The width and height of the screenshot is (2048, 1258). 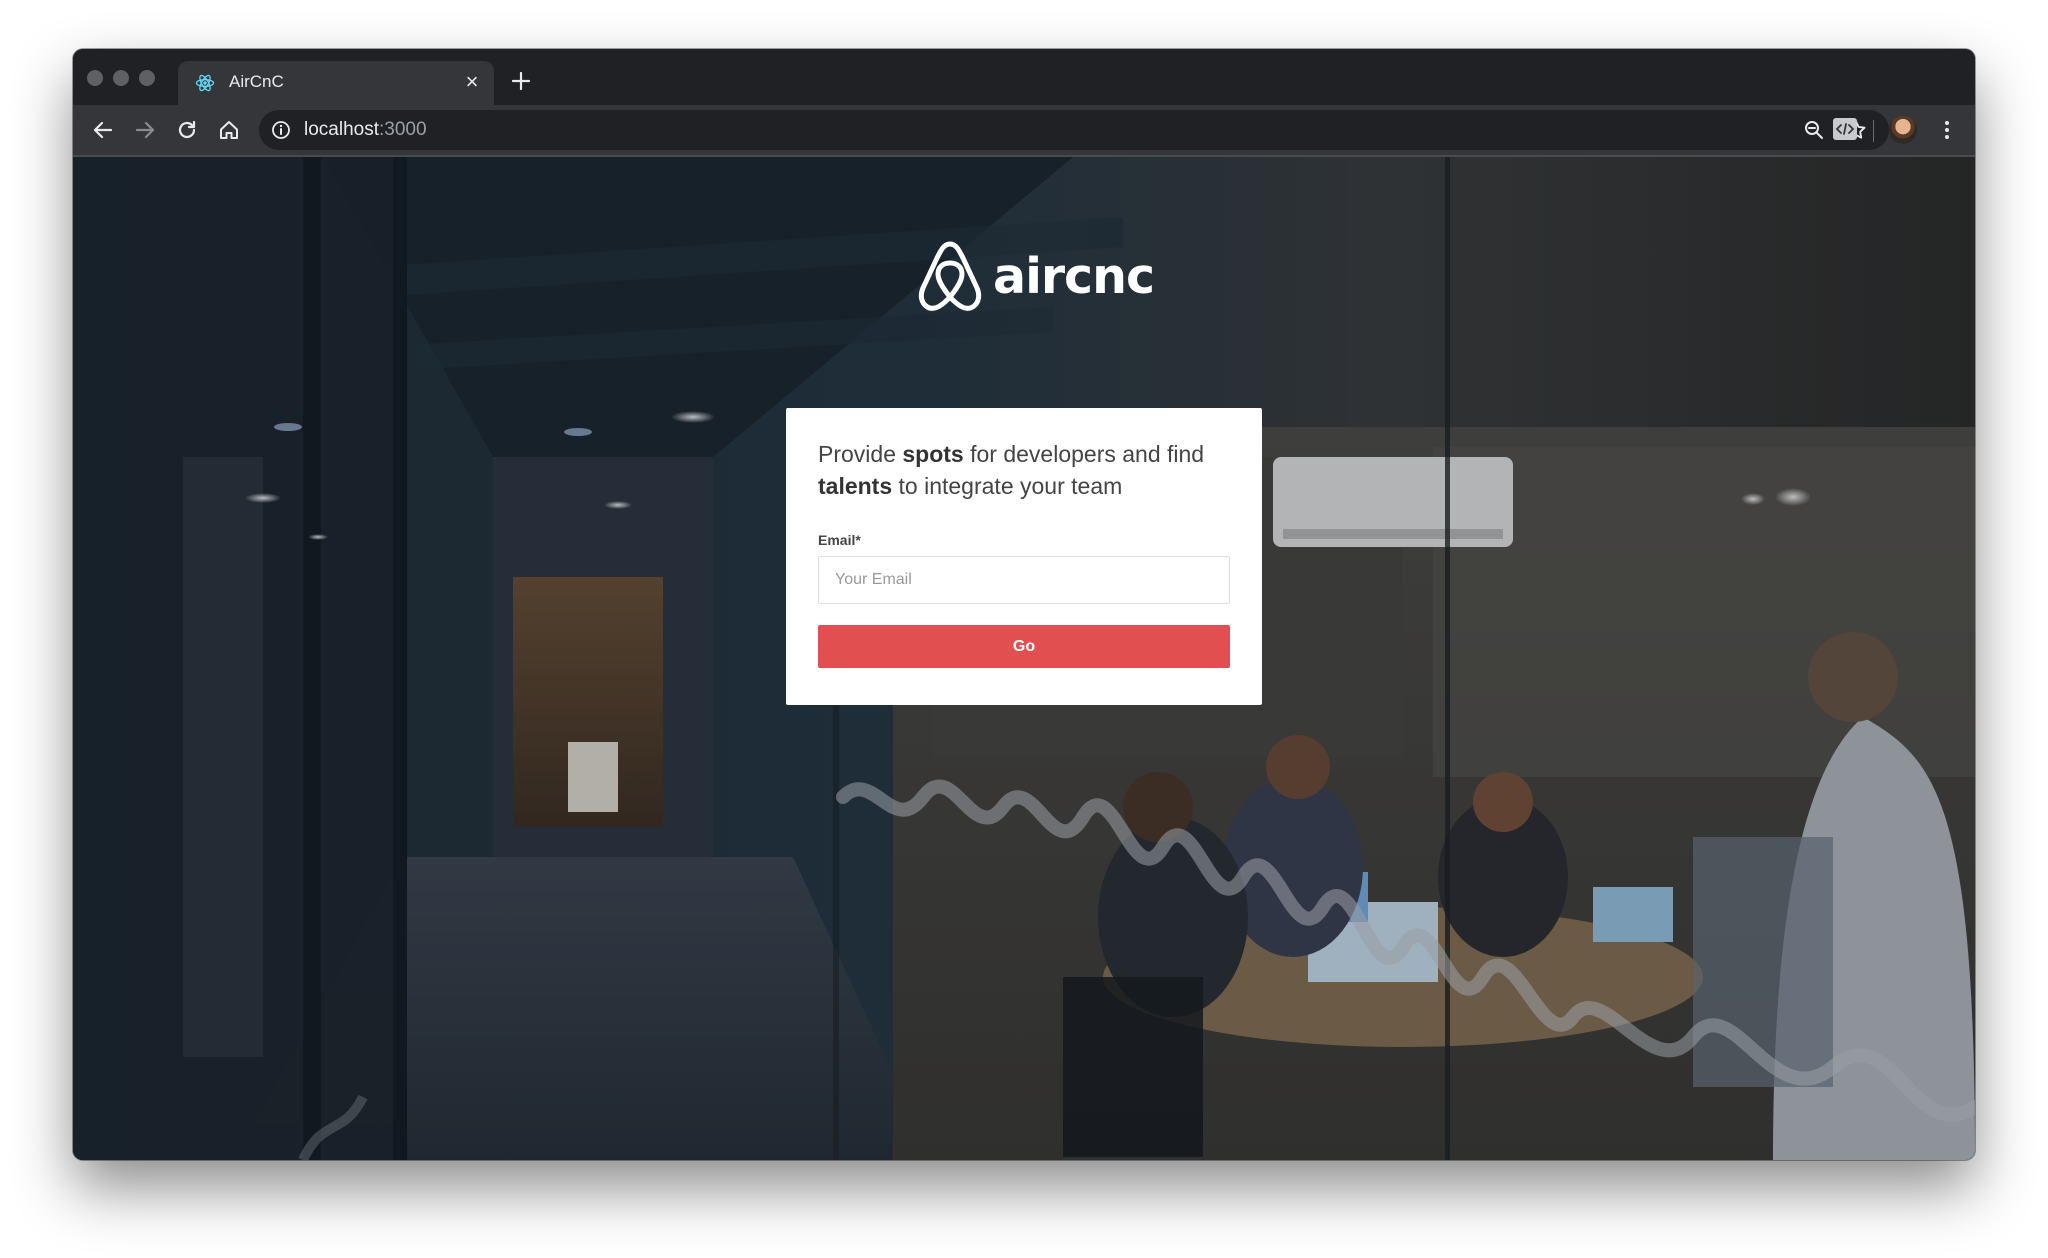 I want to click on minimize-window-button, so click(x=121, y=78).